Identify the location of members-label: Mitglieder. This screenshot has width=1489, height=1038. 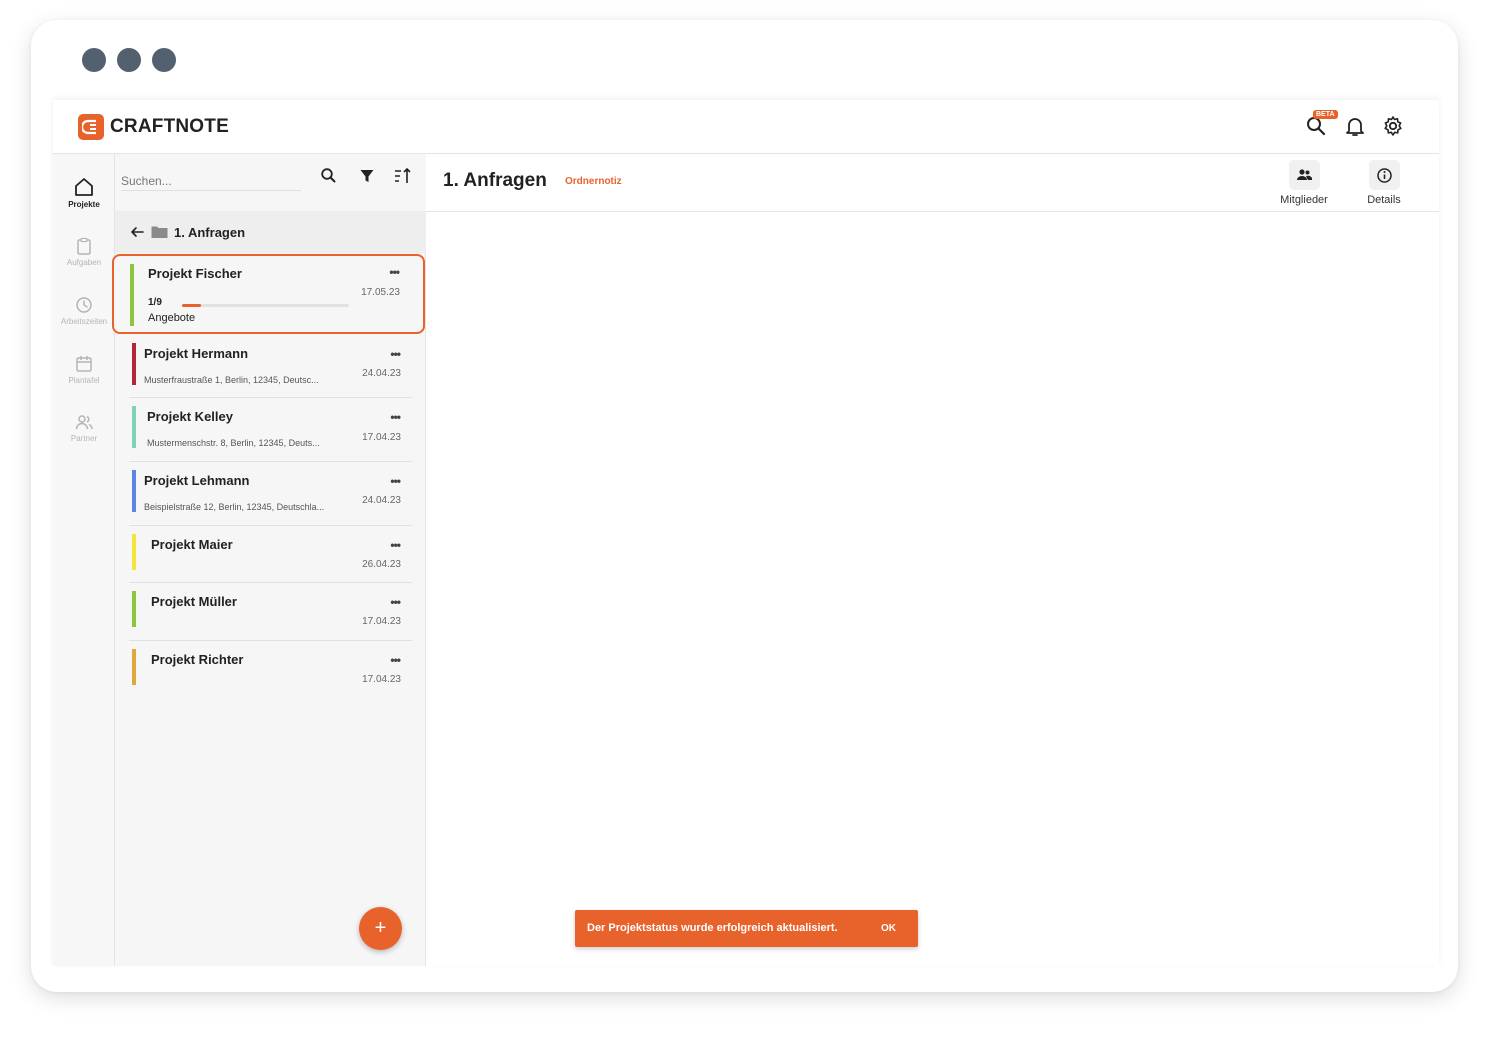
(1304, 200).